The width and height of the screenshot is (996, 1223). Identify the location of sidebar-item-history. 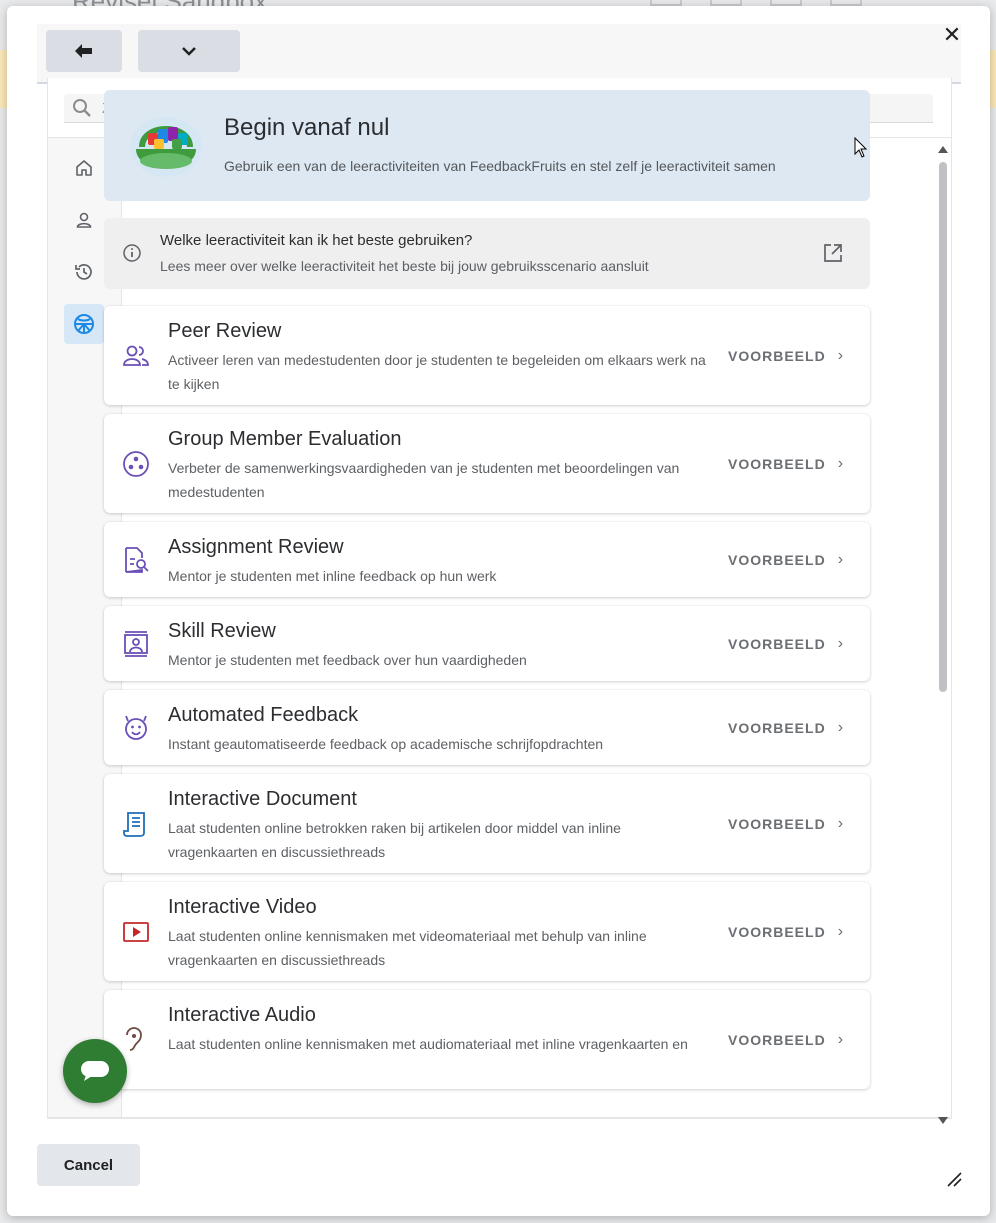
(84, 272).